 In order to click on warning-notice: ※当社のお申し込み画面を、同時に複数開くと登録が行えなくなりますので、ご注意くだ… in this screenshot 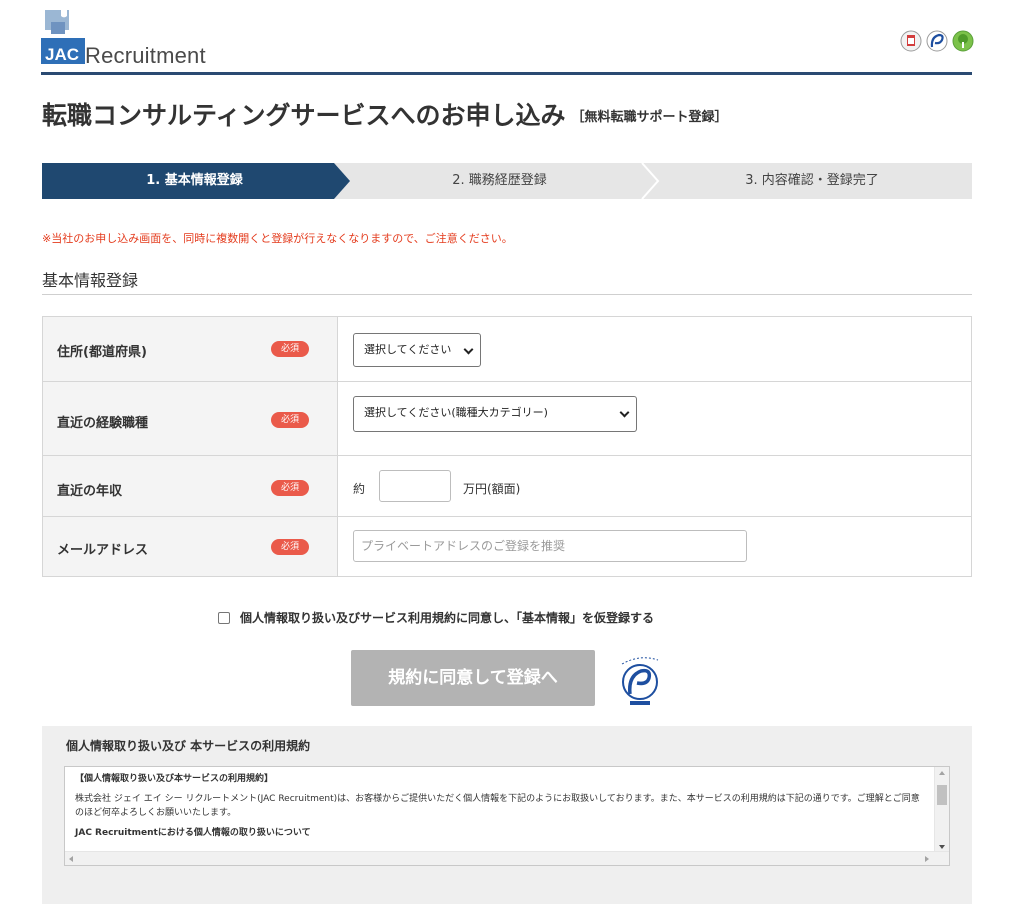, I will do `click(277, 238)`.